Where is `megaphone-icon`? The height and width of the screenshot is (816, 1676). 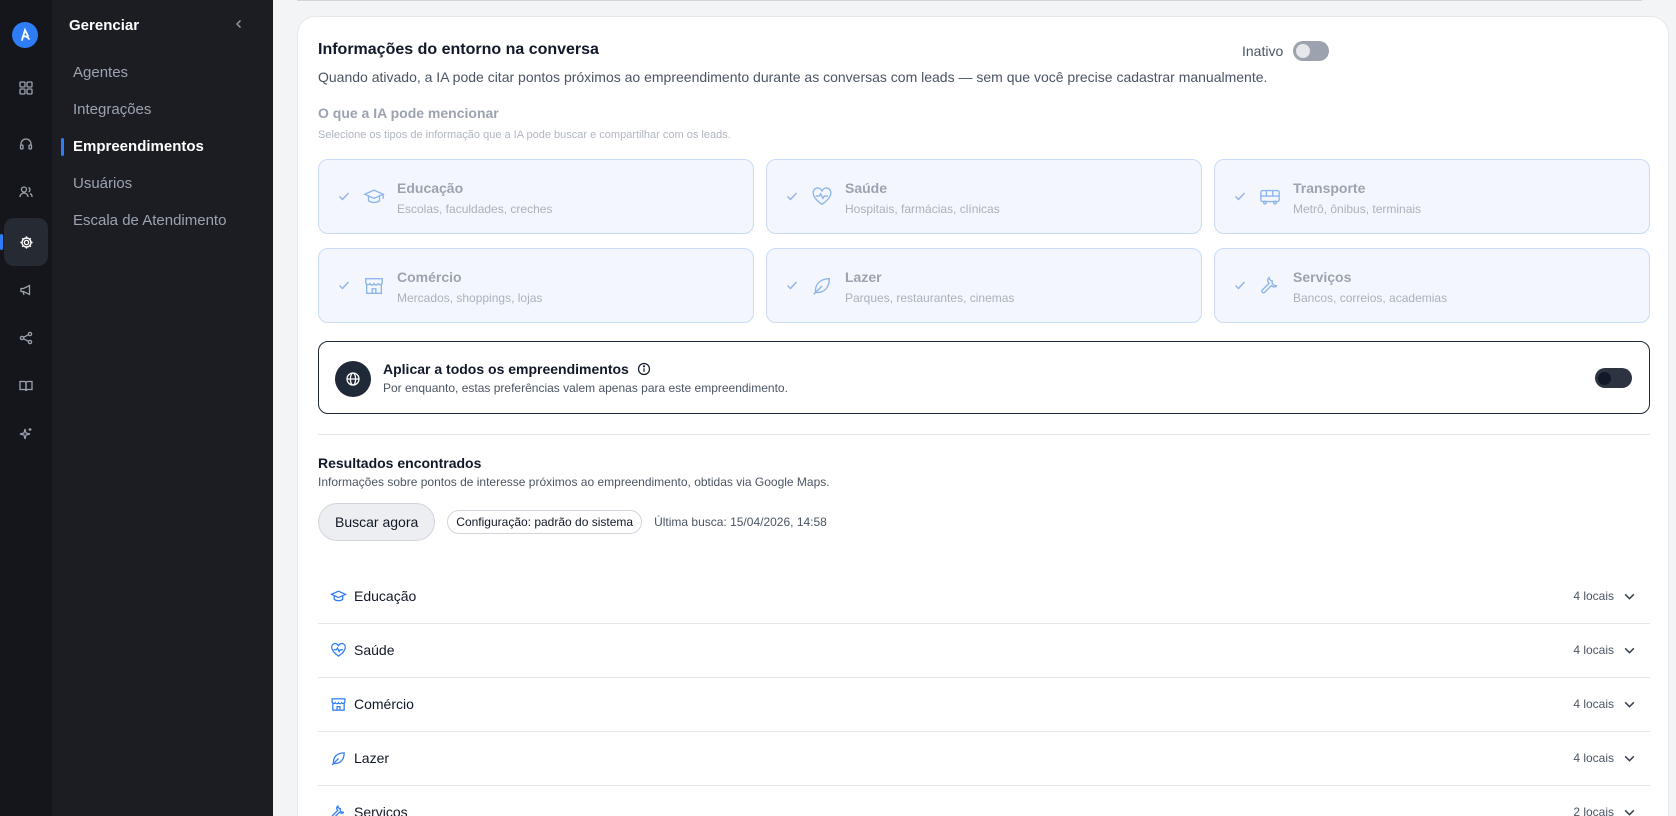
megaphone-icon is located at coordinates (26, 290).